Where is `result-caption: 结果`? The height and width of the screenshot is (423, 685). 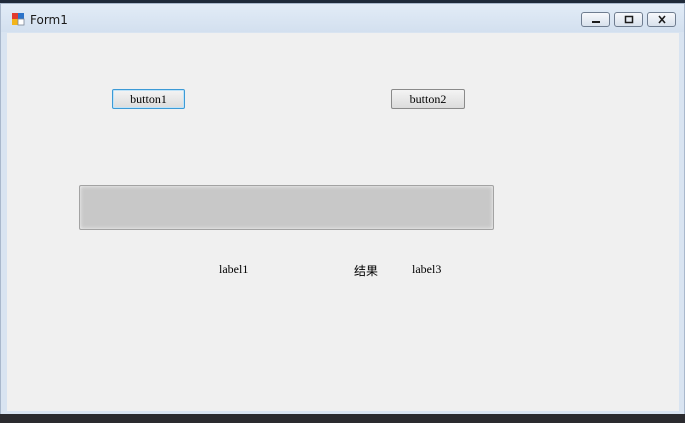
result-caption: 结果 is located at coordinates (366, 271).